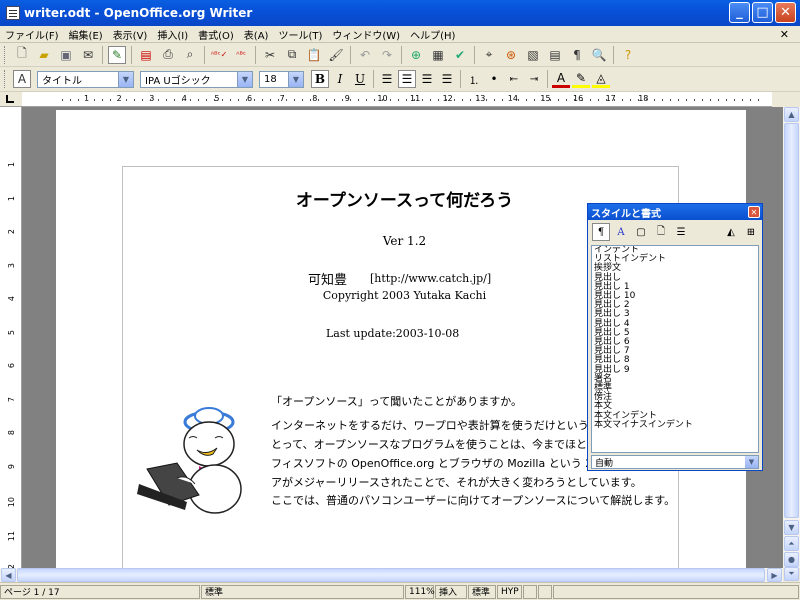 The height and width of the screenshot is (600, 800). What do you see at coordinates (256, 34) in the screenshot?
I see `menu-table: 表(A)` at bounding box center [256, 34].